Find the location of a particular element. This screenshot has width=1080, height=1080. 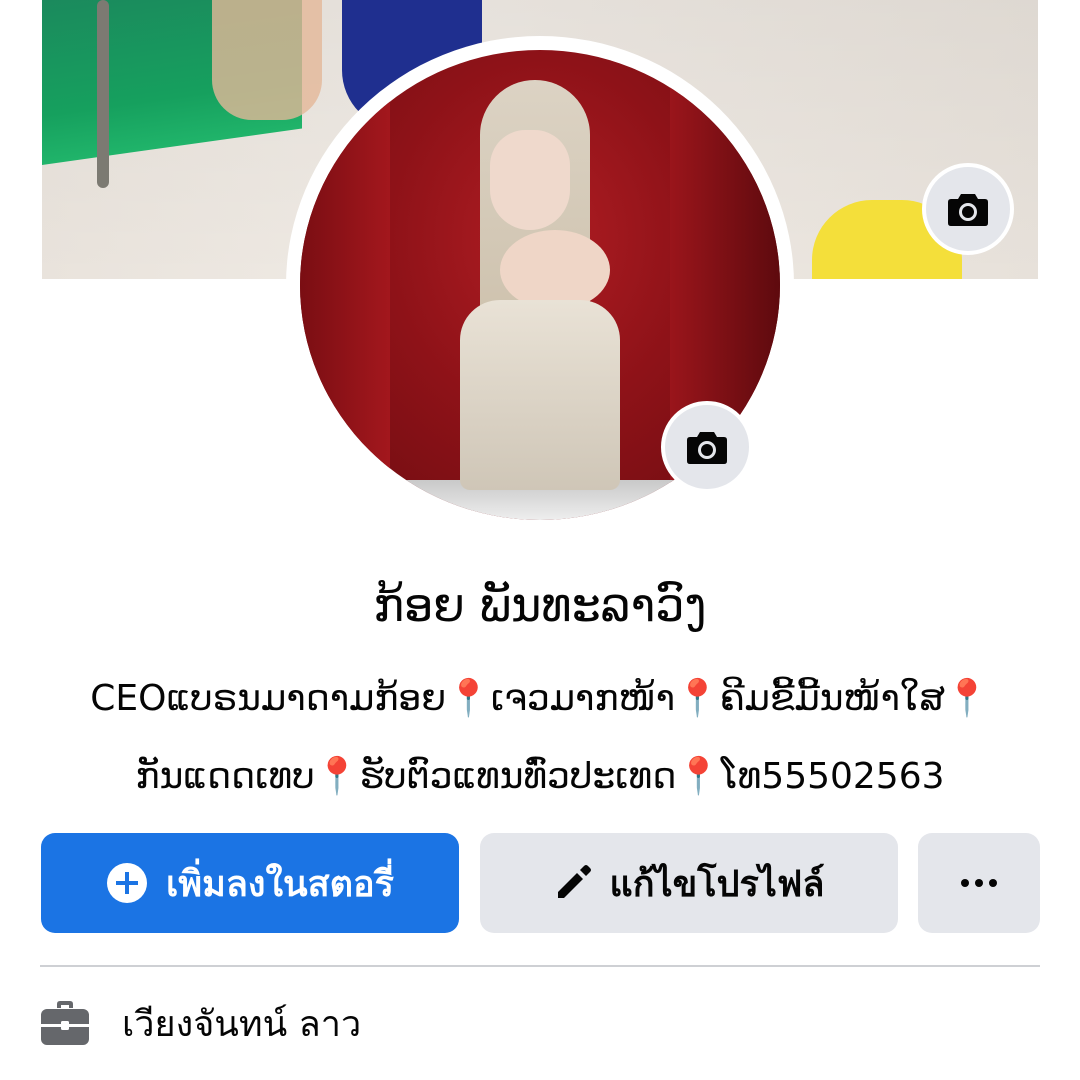

bio-line-2: ກັນແດດເທບ📍ຮັບຕົວແທນທົ່ວປະເທດ📍ໂທ55502563 is located at coordinates (540, 776).